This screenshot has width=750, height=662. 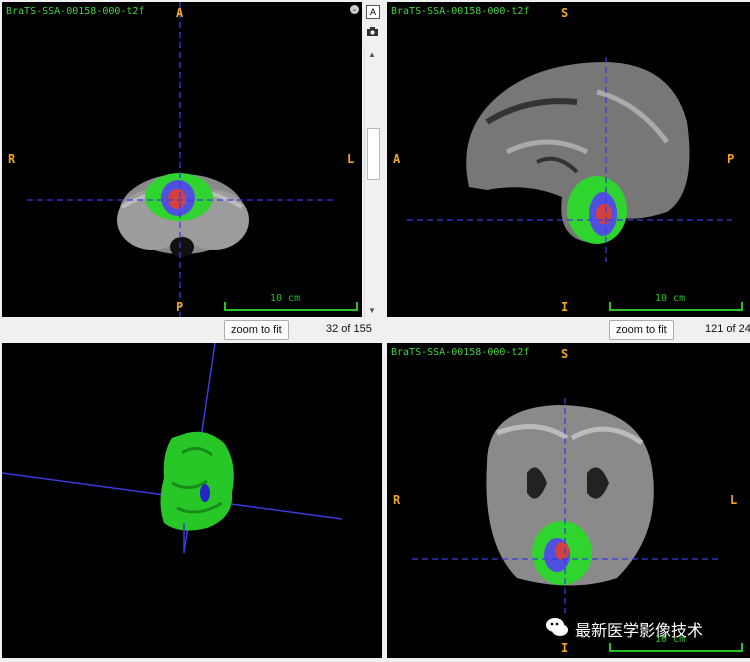 What do you see at coordinates (372, 31) in the screenshot?
I see `camera-icon` at bounding box center [372, 31].